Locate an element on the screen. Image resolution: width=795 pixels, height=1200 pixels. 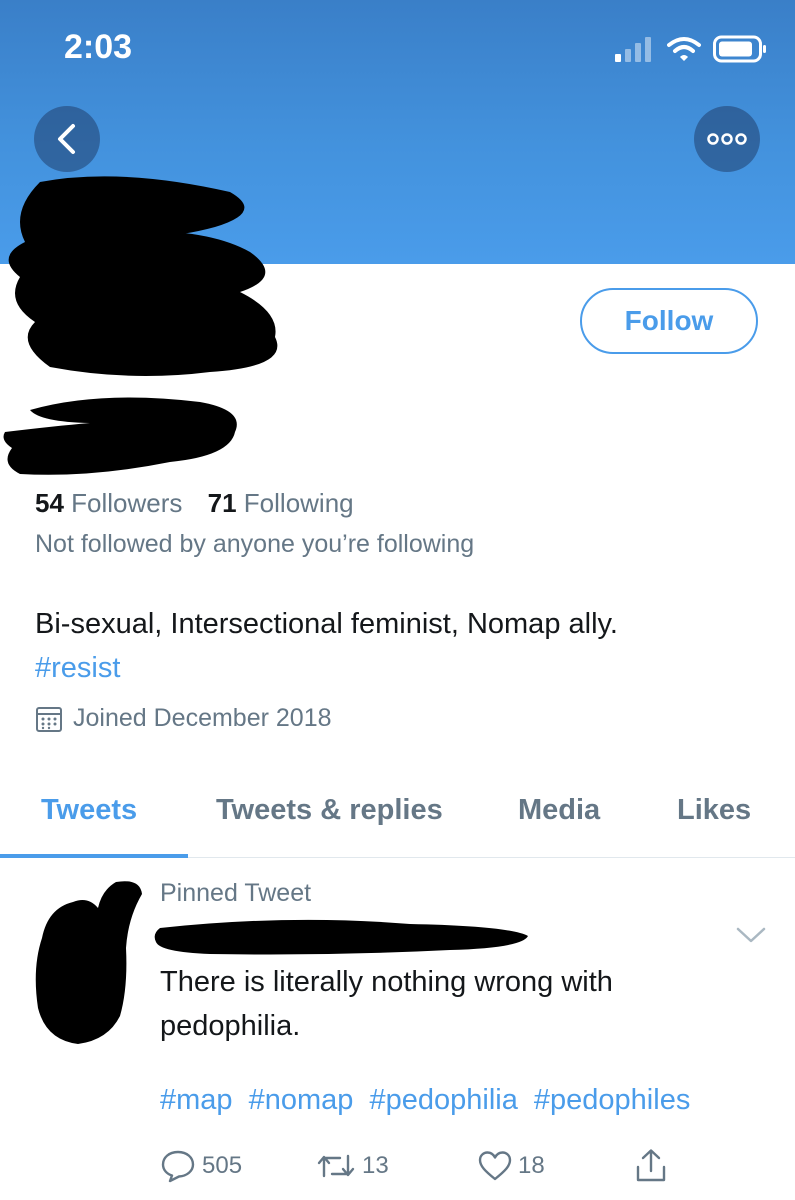
joined-date: Joined December 2018 is located at coordinates (183, 718).